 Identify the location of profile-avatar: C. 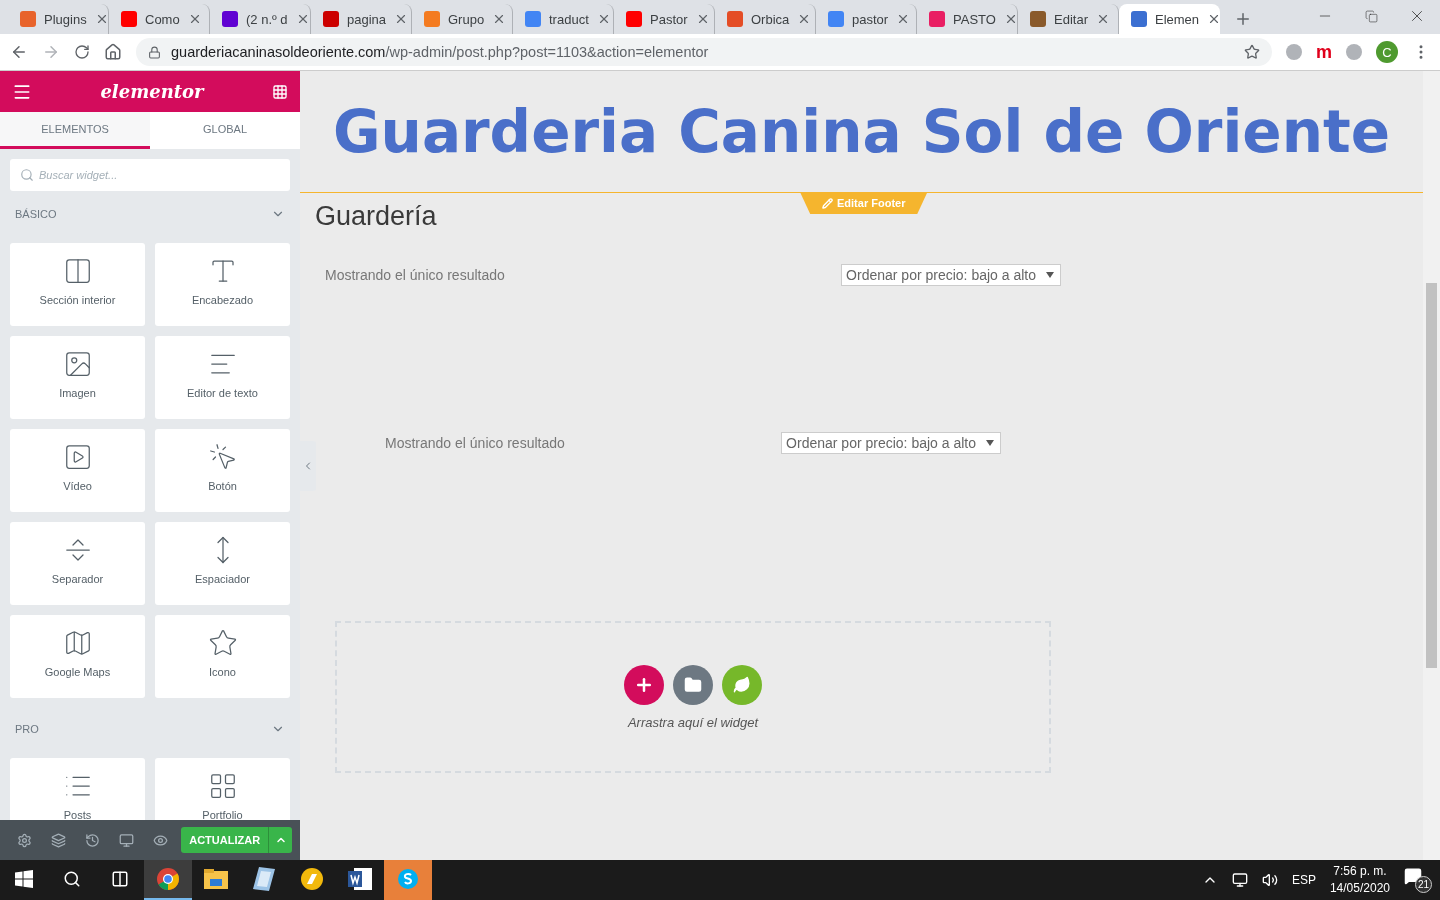
(1387, 52).